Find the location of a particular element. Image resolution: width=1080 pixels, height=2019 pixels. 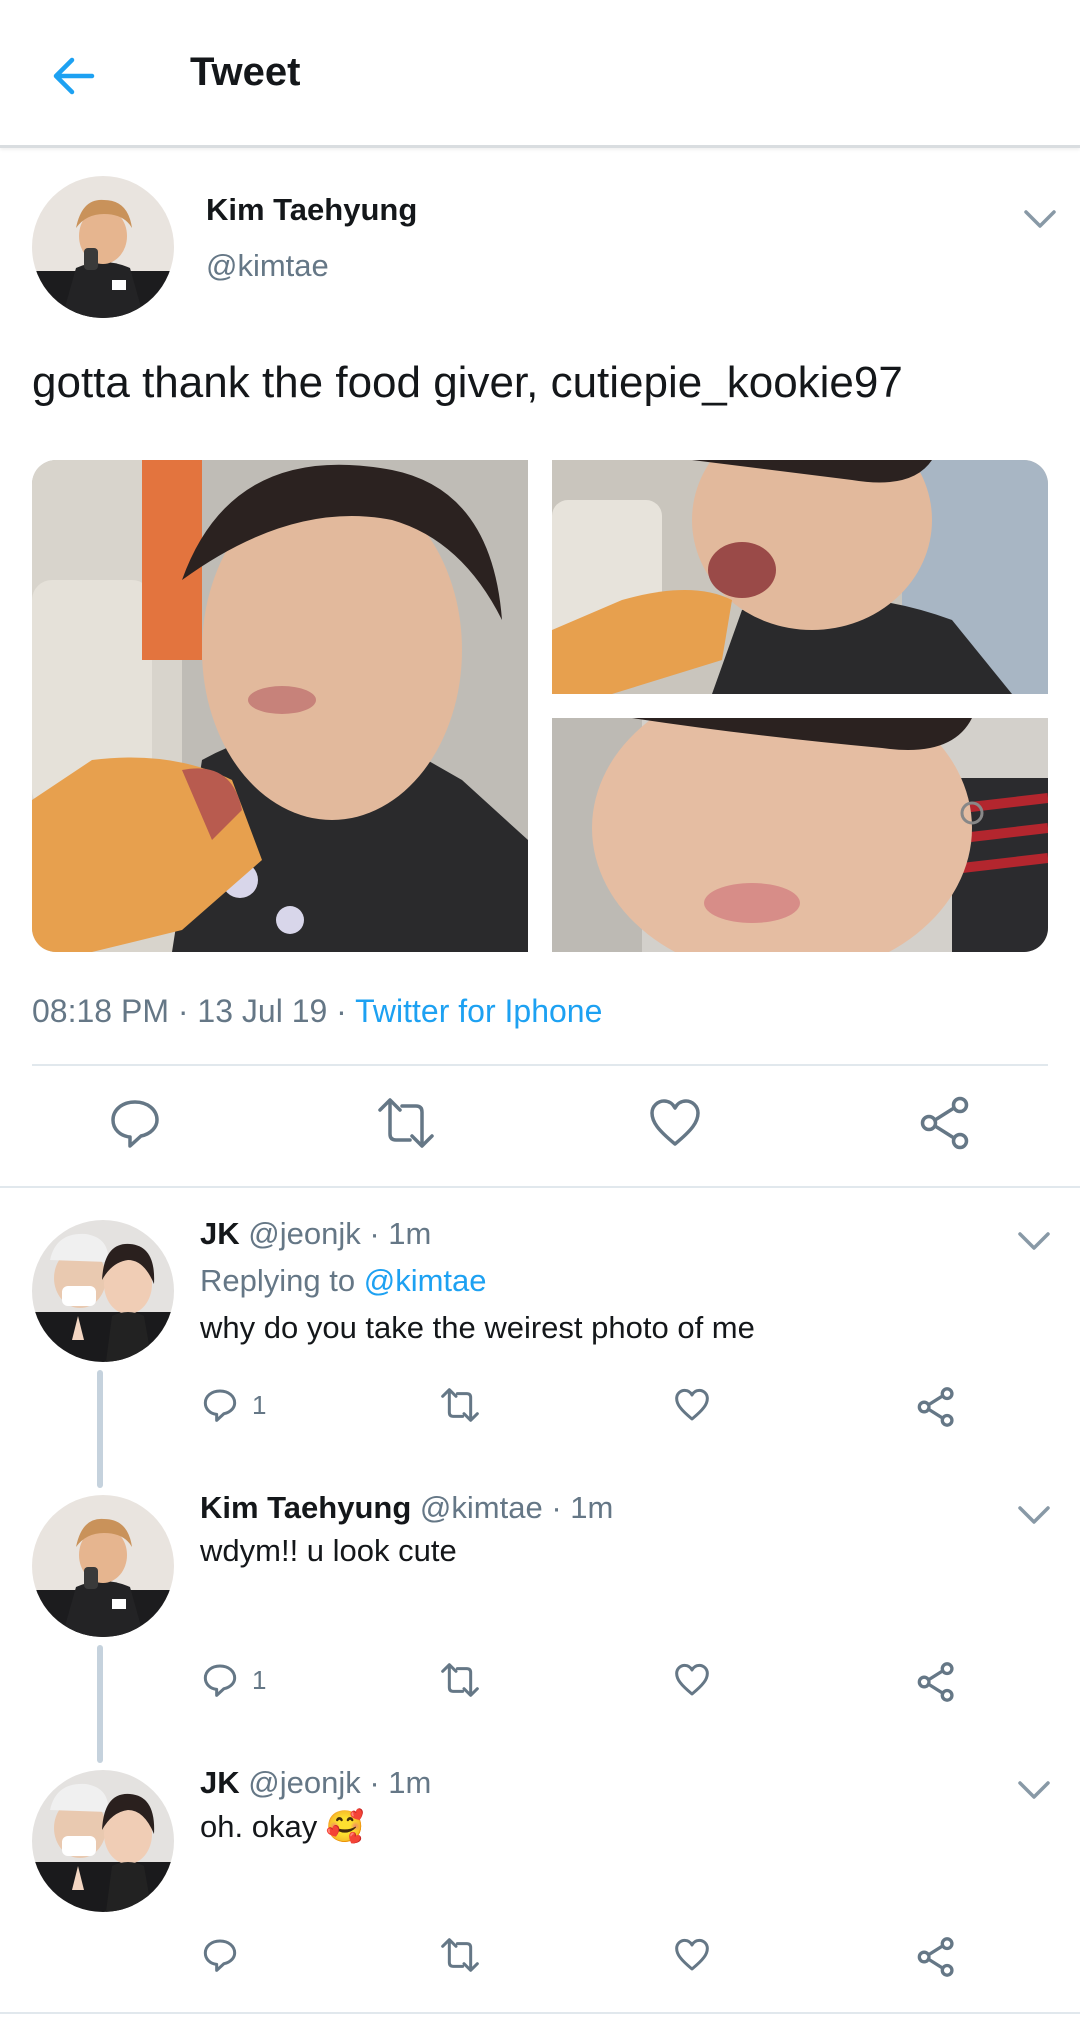

mention-link: @kimtae is located at coordinates (425, 1280).